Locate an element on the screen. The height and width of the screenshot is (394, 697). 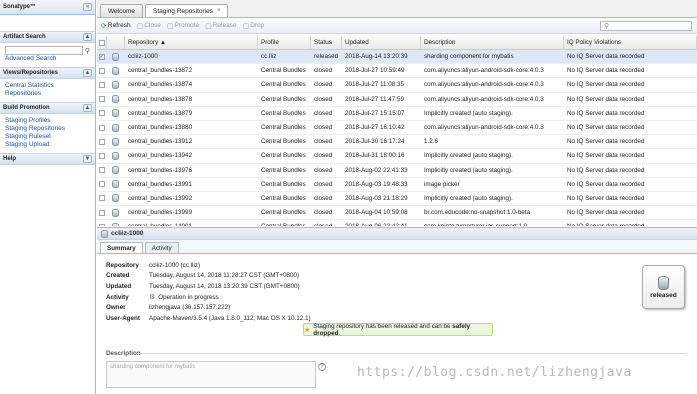
column-profile: Profile is located at coordinates (284, 42).